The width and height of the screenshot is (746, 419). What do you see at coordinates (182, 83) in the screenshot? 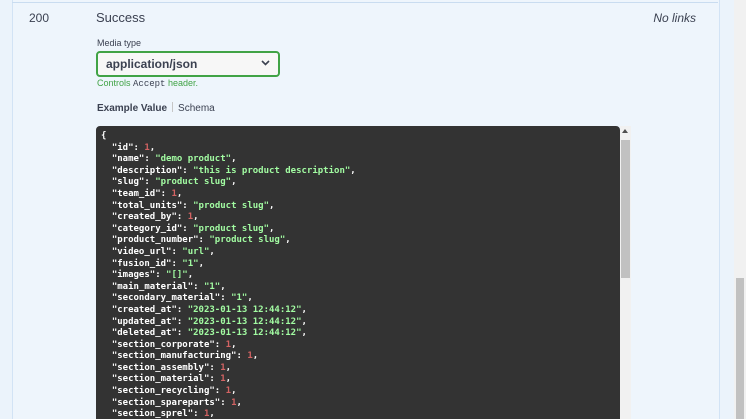
I see `controls-suffix: header.` at bounding box center [182, 83].